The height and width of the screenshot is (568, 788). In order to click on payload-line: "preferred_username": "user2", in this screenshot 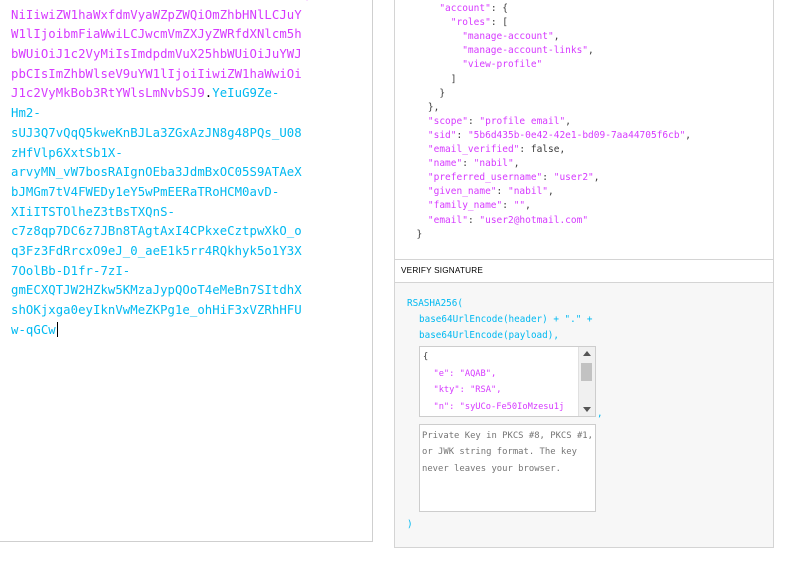, I will do `click(548, 178)`.